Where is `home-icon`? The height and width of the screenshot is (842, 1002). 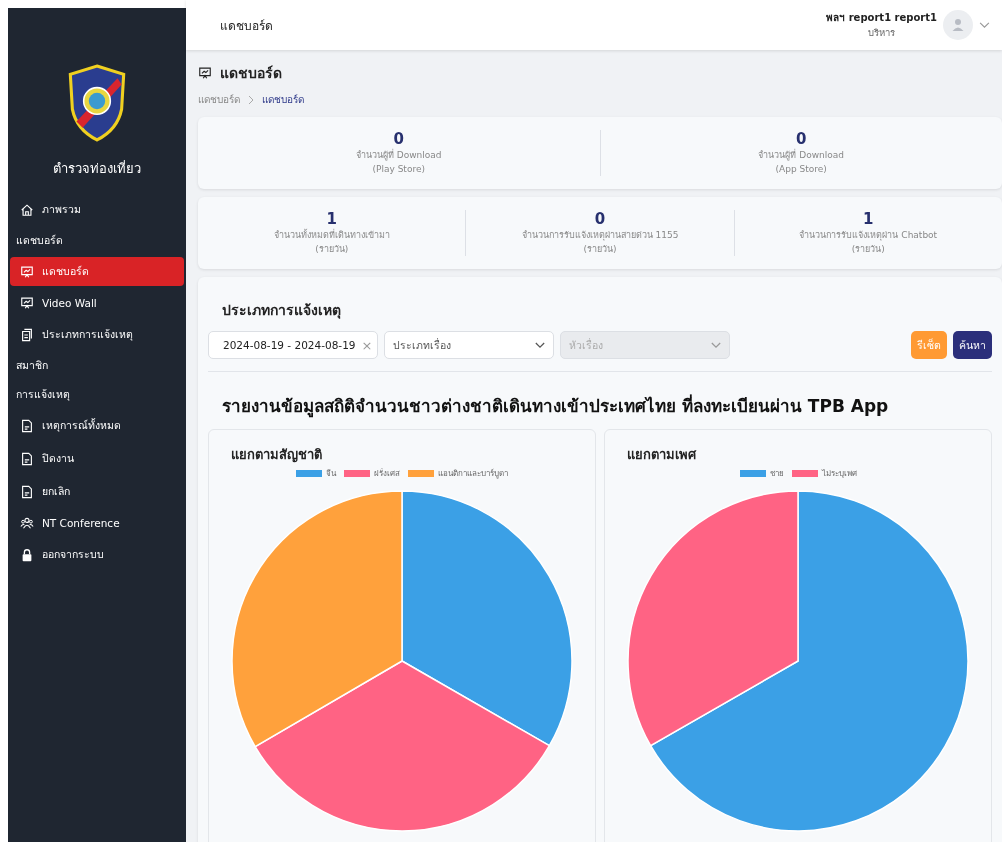
home-icon is located at coordinates (27, 209).